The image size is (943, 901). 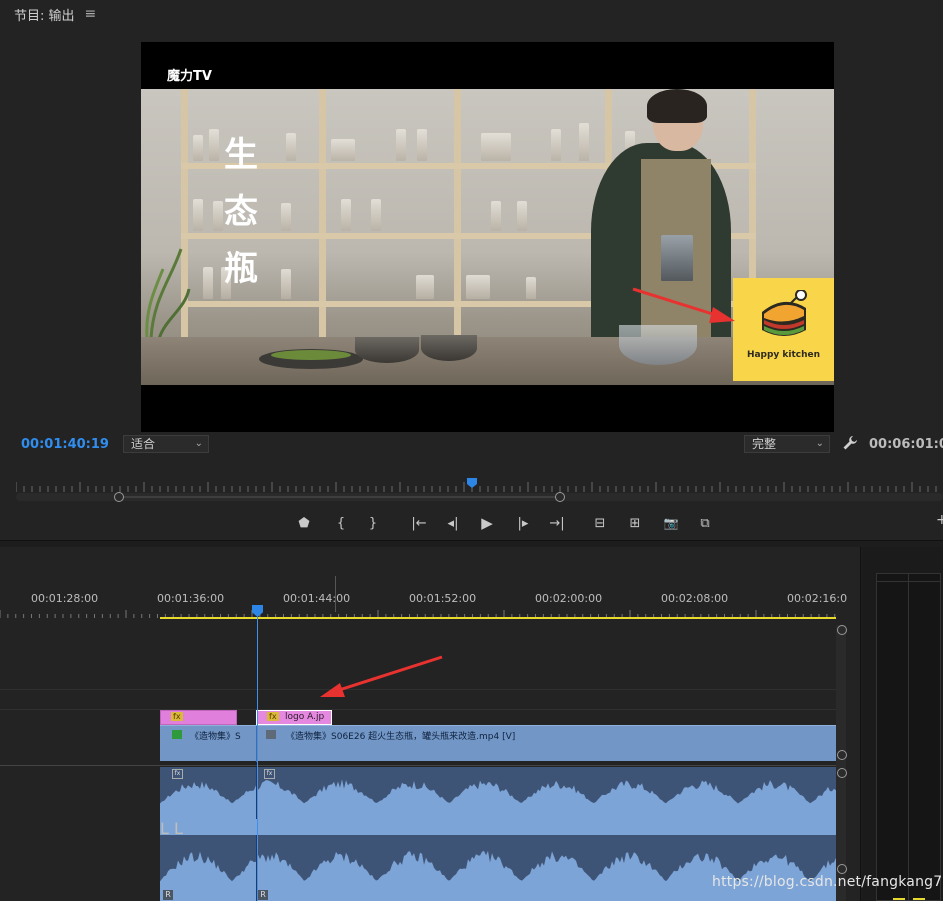 What do you see at coordinates (471, 14) in the screenshot?
I see `program-monitor-header: 节目: 输出 ≡` at bounding box center [471, 14].